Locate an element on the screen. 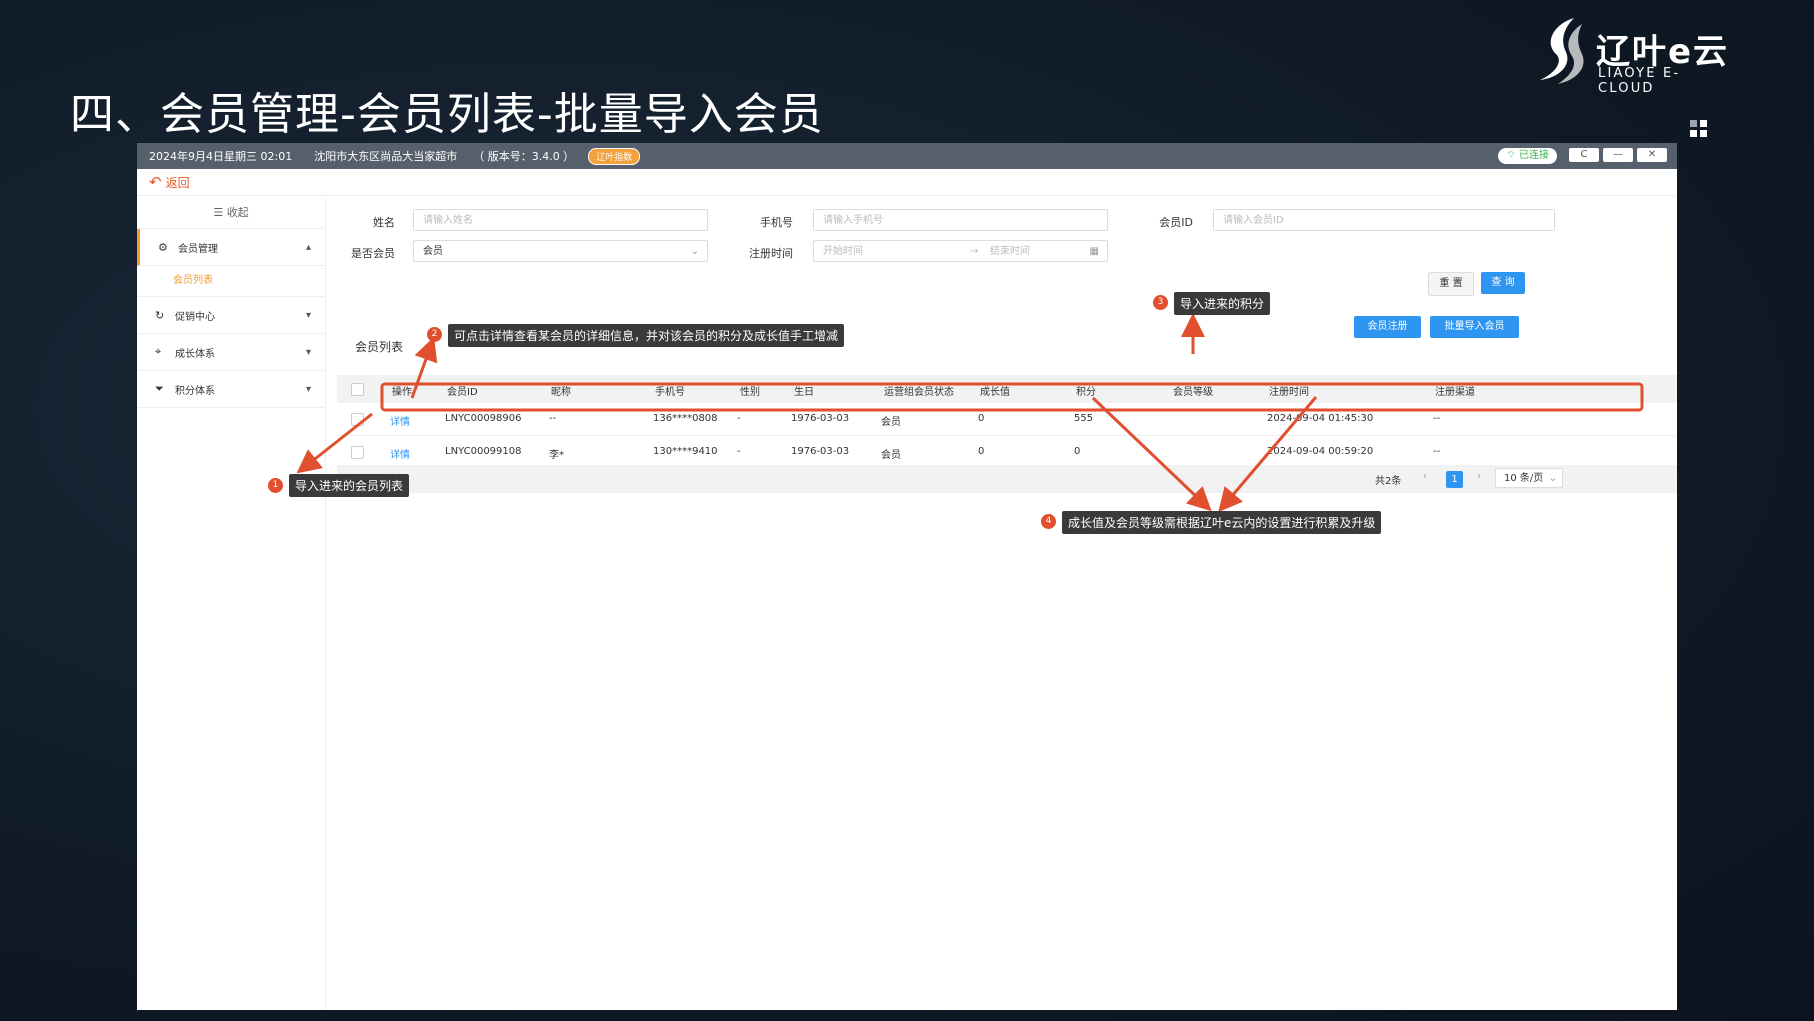 The image size is (1814, 1021). col-birthday: 生日 is located at coordinates (804, 392).